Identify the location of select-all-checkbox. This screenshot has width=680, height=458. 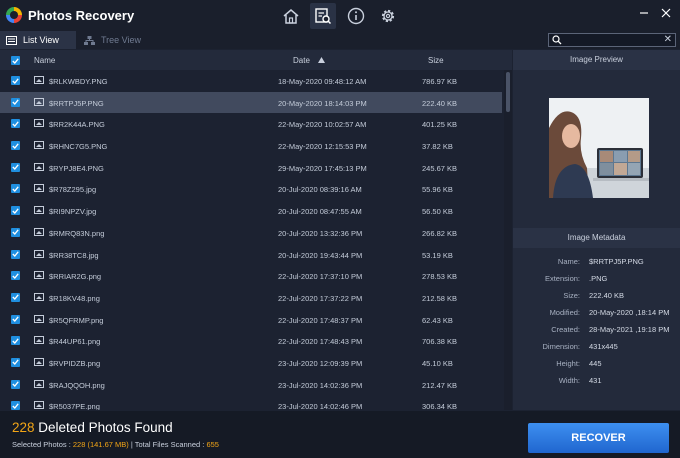
(15, 60).